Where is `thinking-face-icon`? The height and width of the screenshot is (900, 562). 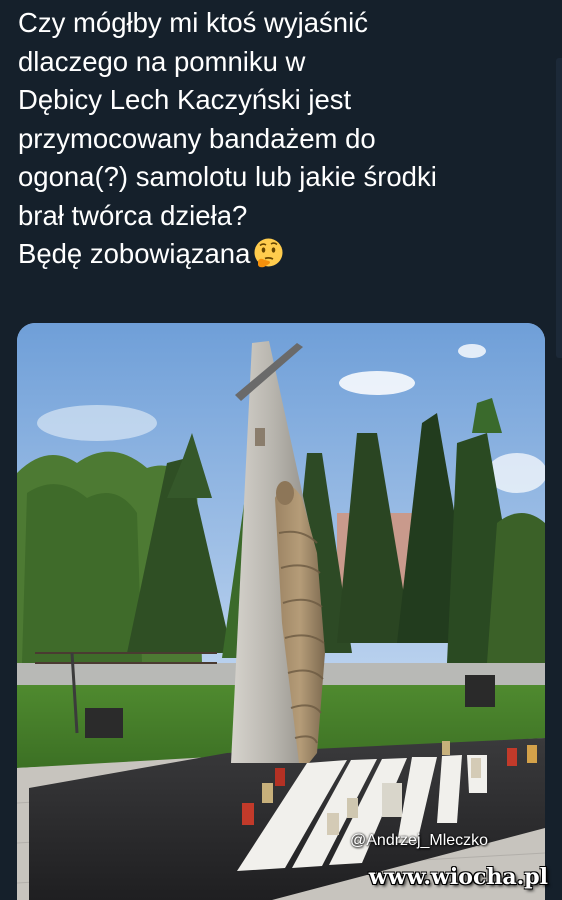
thinking-face-icon is located at coordinates (268, 253).